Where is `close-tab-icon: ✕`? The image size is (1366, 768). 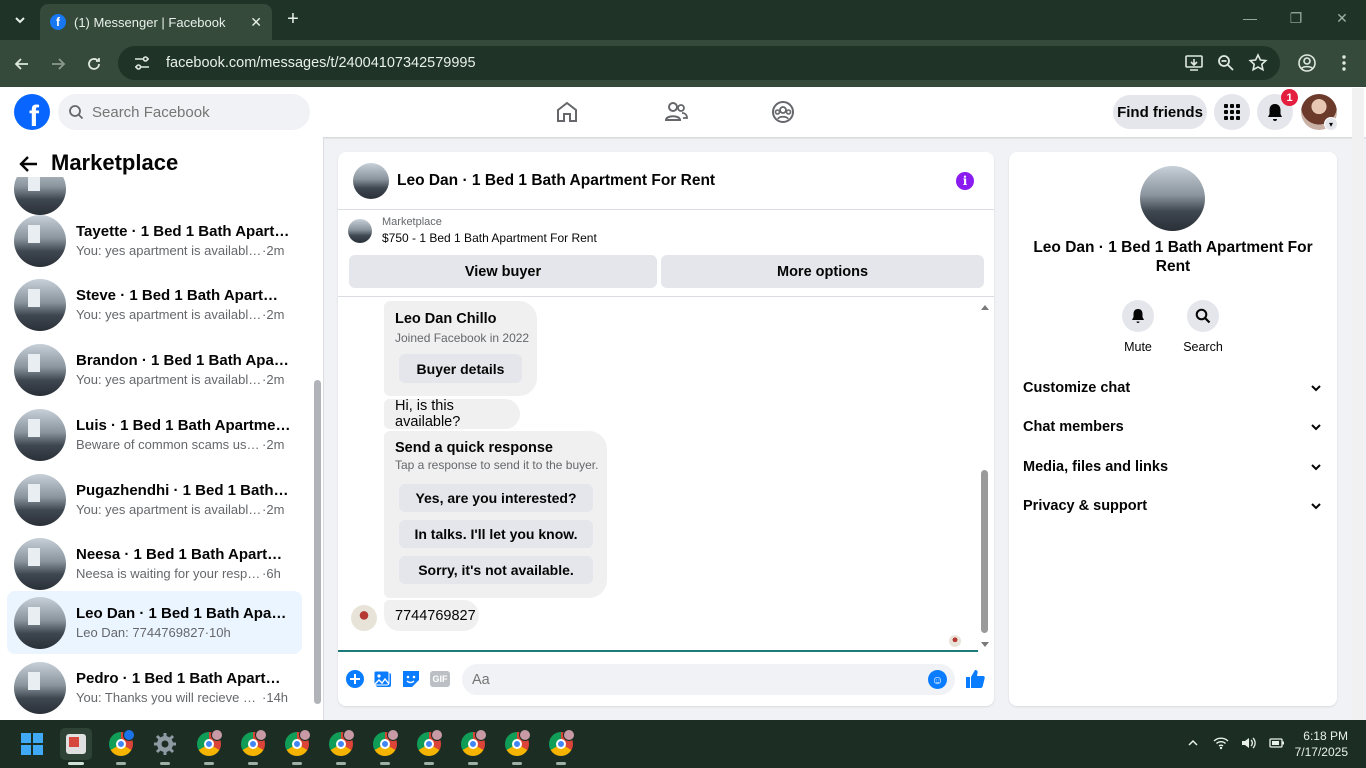 close-tab-icon: ✕ is located at coordinates (256, 22).